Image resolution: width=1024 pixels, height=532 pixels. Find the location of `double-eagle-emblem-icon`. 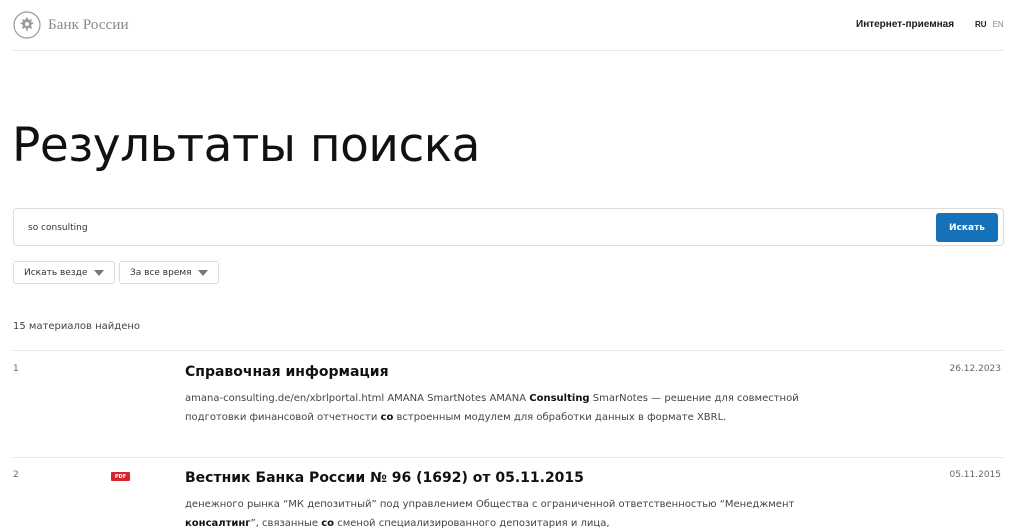

double-eagle-emblem-icon is located at coordinates (27, 25).